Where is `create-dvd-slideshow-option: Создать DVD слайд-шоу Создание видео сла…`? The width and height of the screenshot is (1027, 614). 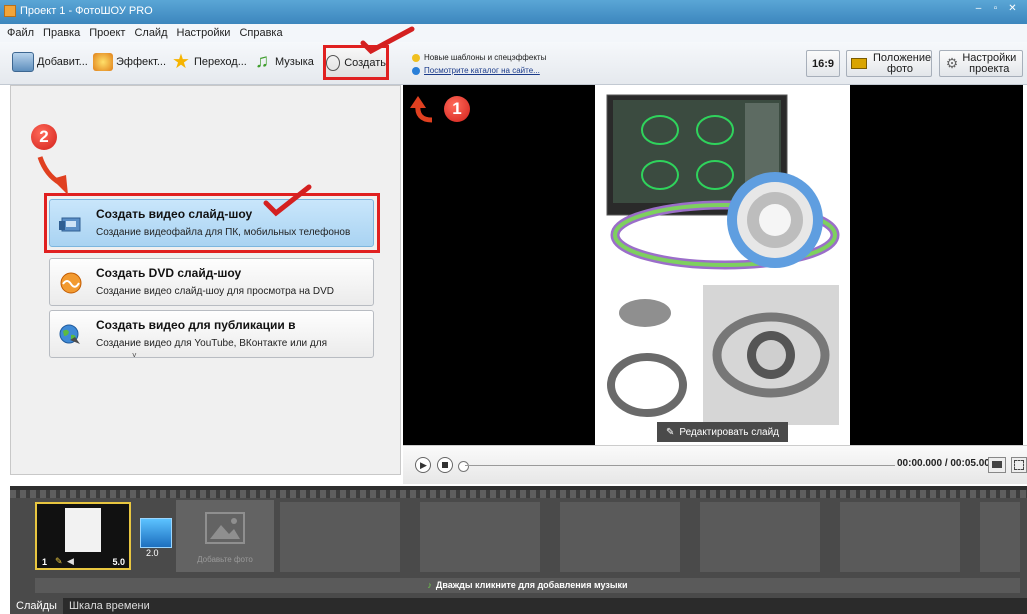
create-dvd-slideshow-option: Создать DVD слайд-шоу Создание видео сла… is located at coordinates (211, 282).